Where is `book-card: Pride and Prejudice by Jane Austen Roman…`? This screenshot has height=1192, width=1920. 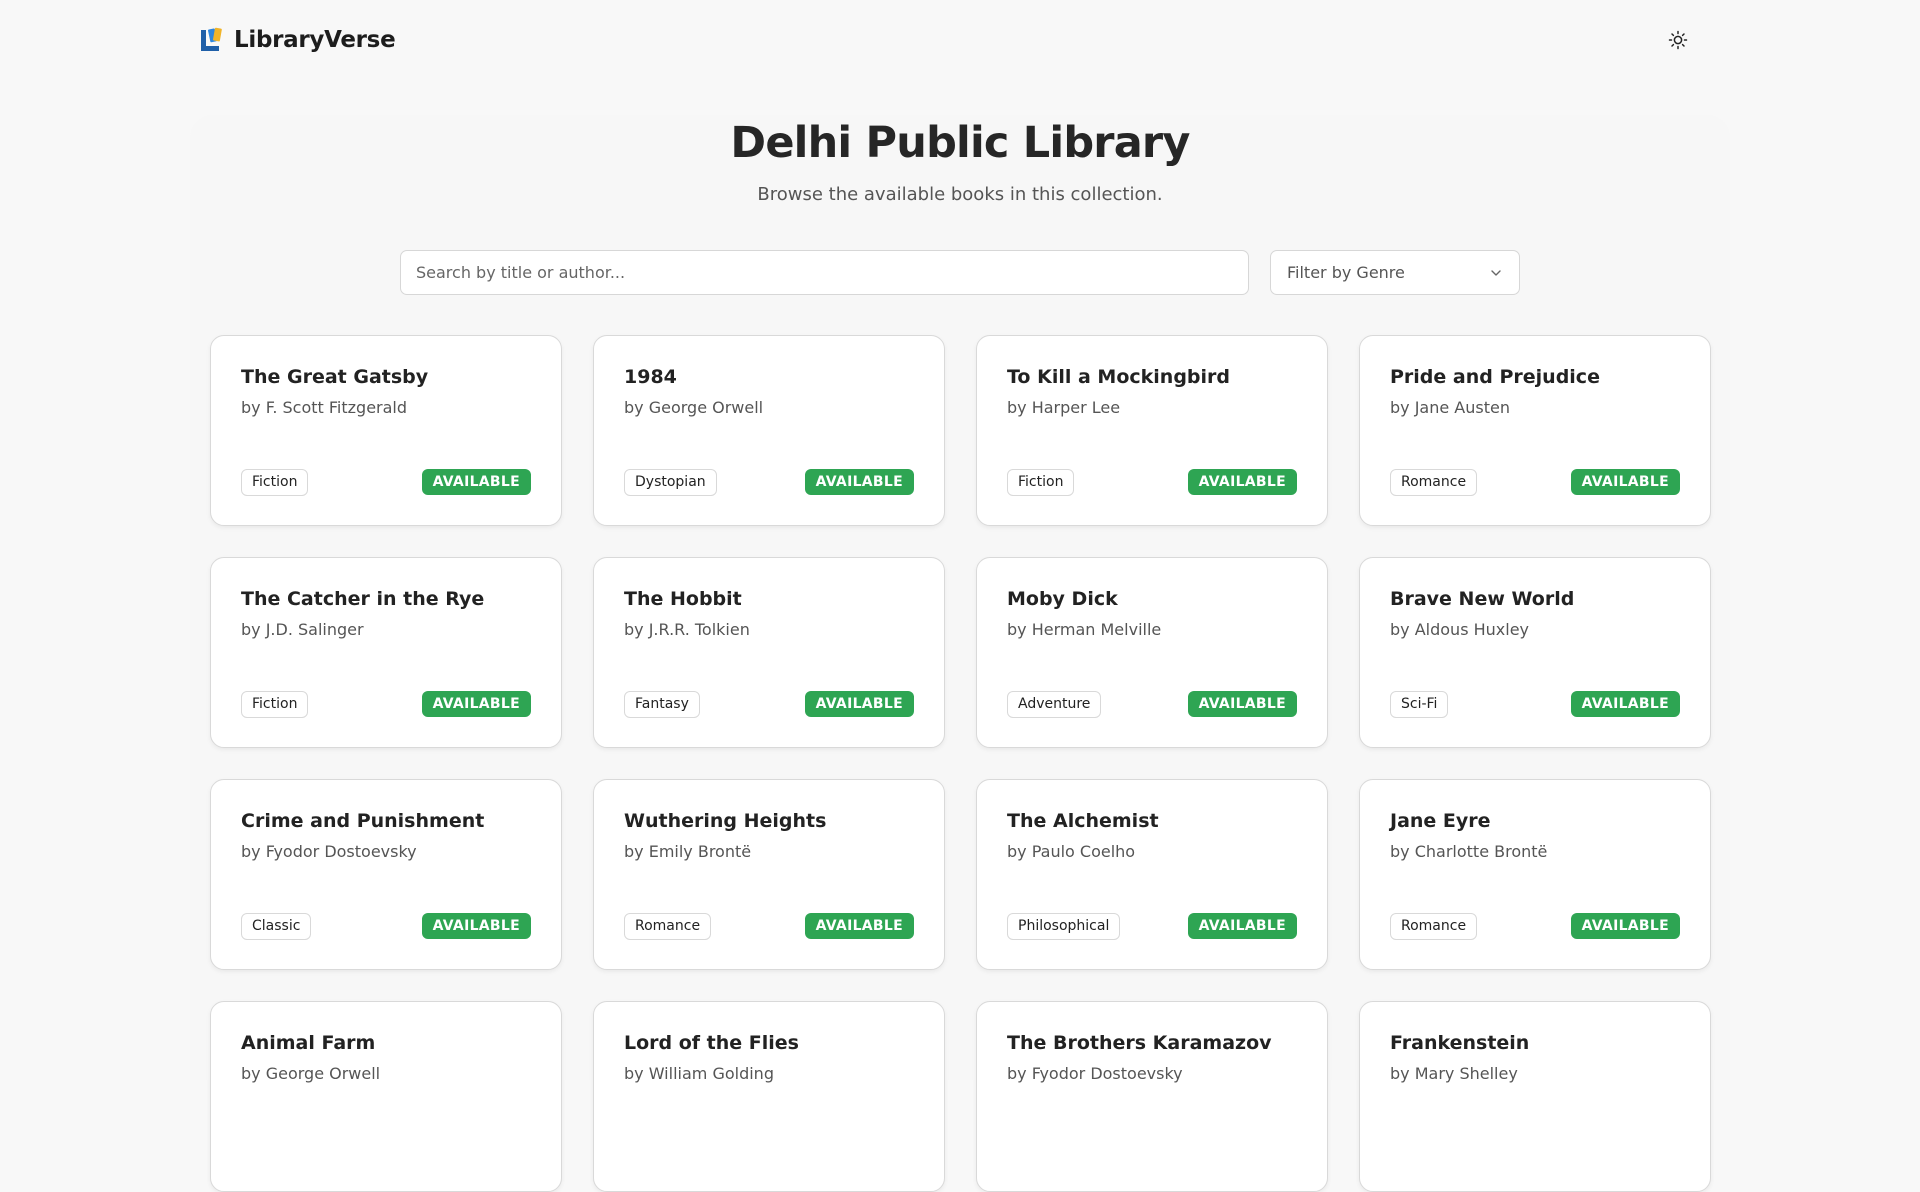
book-card: Pride and Prejudice by Jane Austen Roman… is located at coordinates (1535, 430).